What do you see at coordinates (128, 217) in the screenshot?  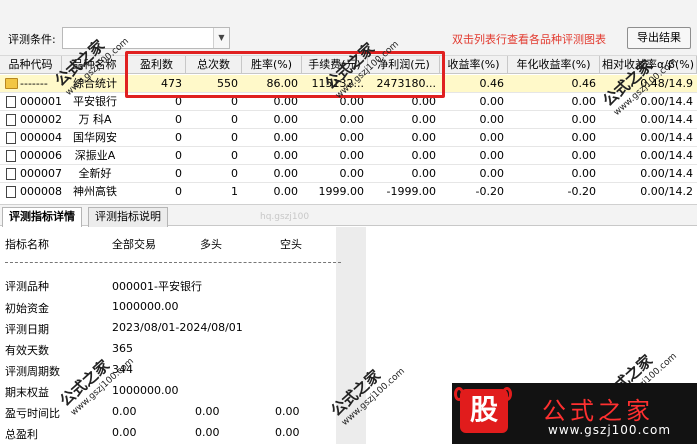 I see `tab-explanation: 评测指标说明` at bounding box center [128, 217].